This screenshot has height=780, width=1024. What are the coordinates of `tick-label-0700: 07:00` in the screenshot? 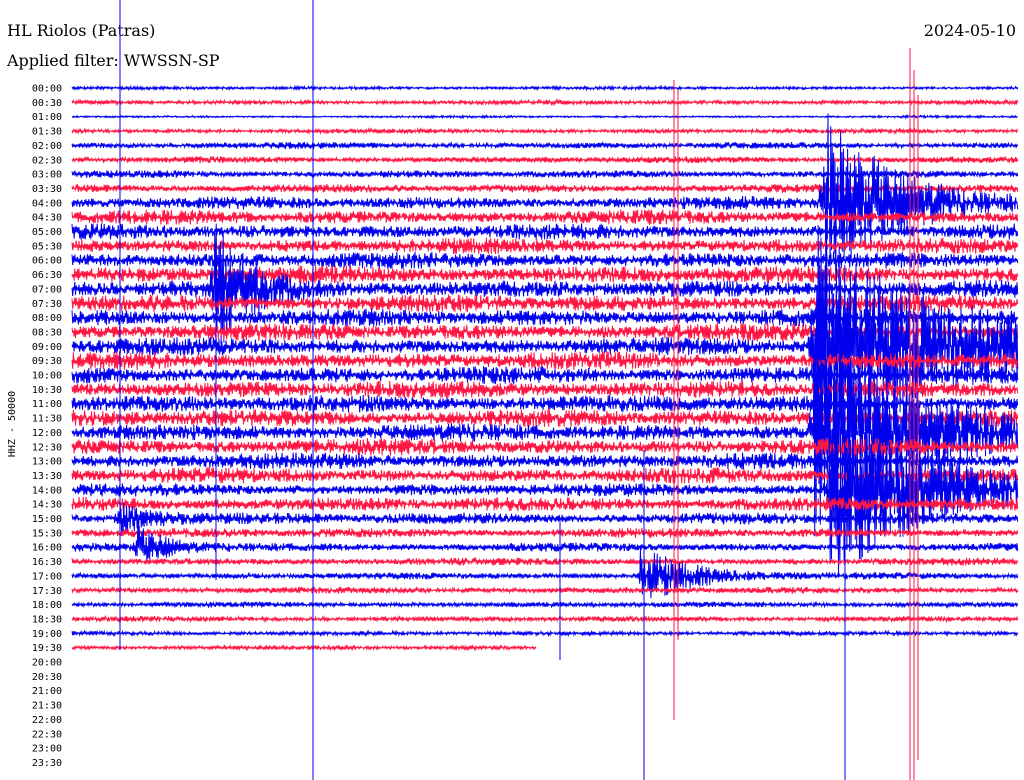 It's located at (47, 289).